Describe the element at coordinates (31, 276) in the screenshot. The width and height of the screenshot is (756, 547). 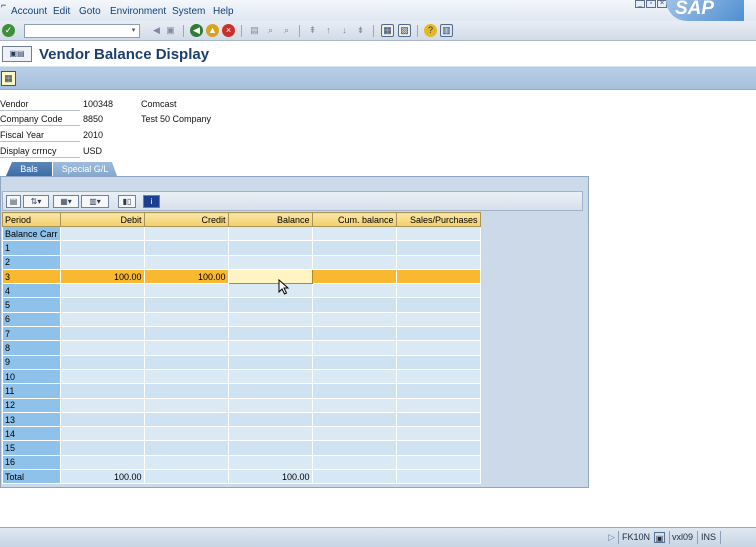
I see `cell-period: 3` at that location.